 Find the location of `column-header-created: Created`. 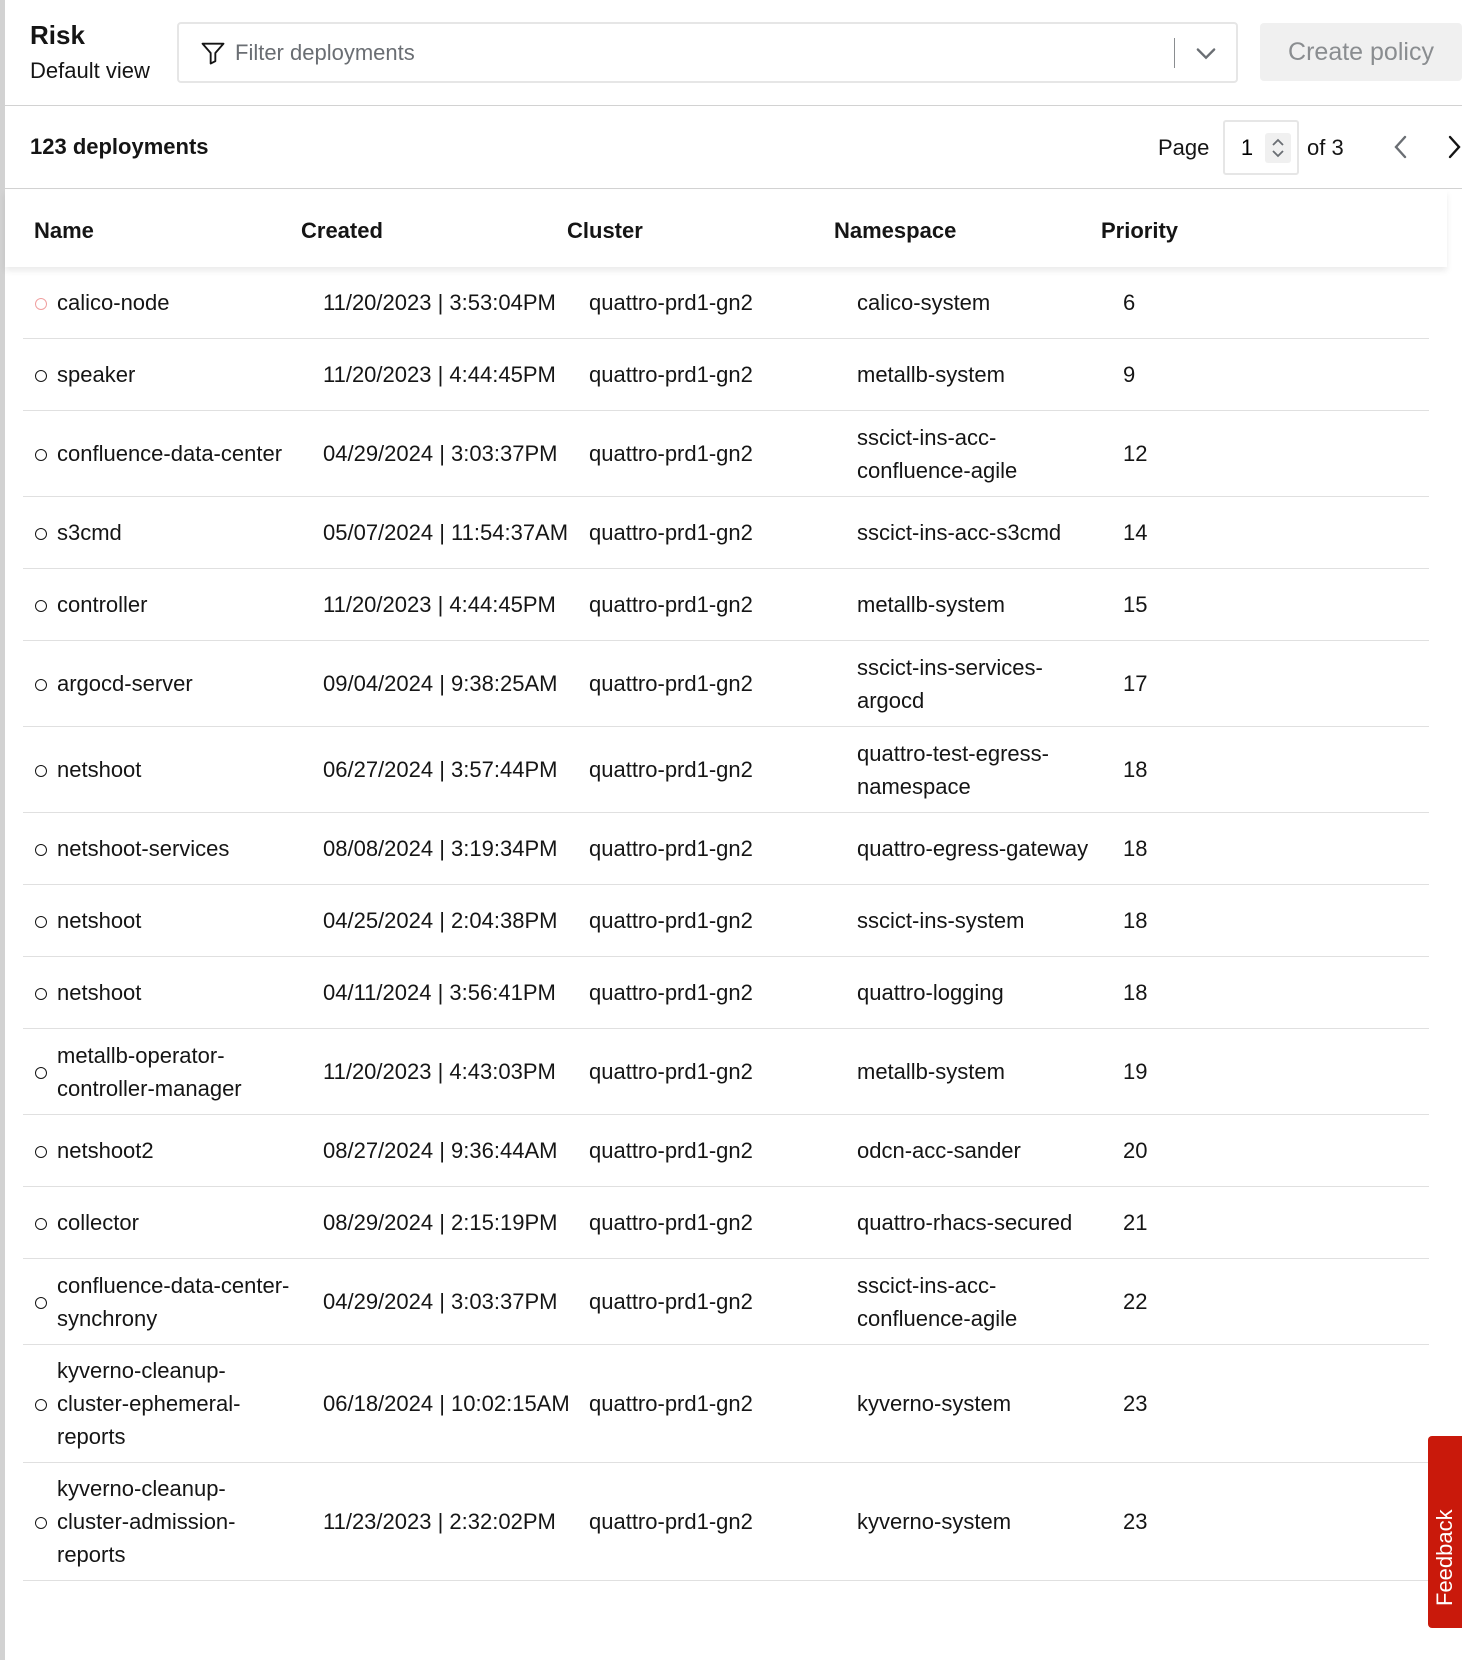

column-header-created: Created is located at coordinates (342, 231).